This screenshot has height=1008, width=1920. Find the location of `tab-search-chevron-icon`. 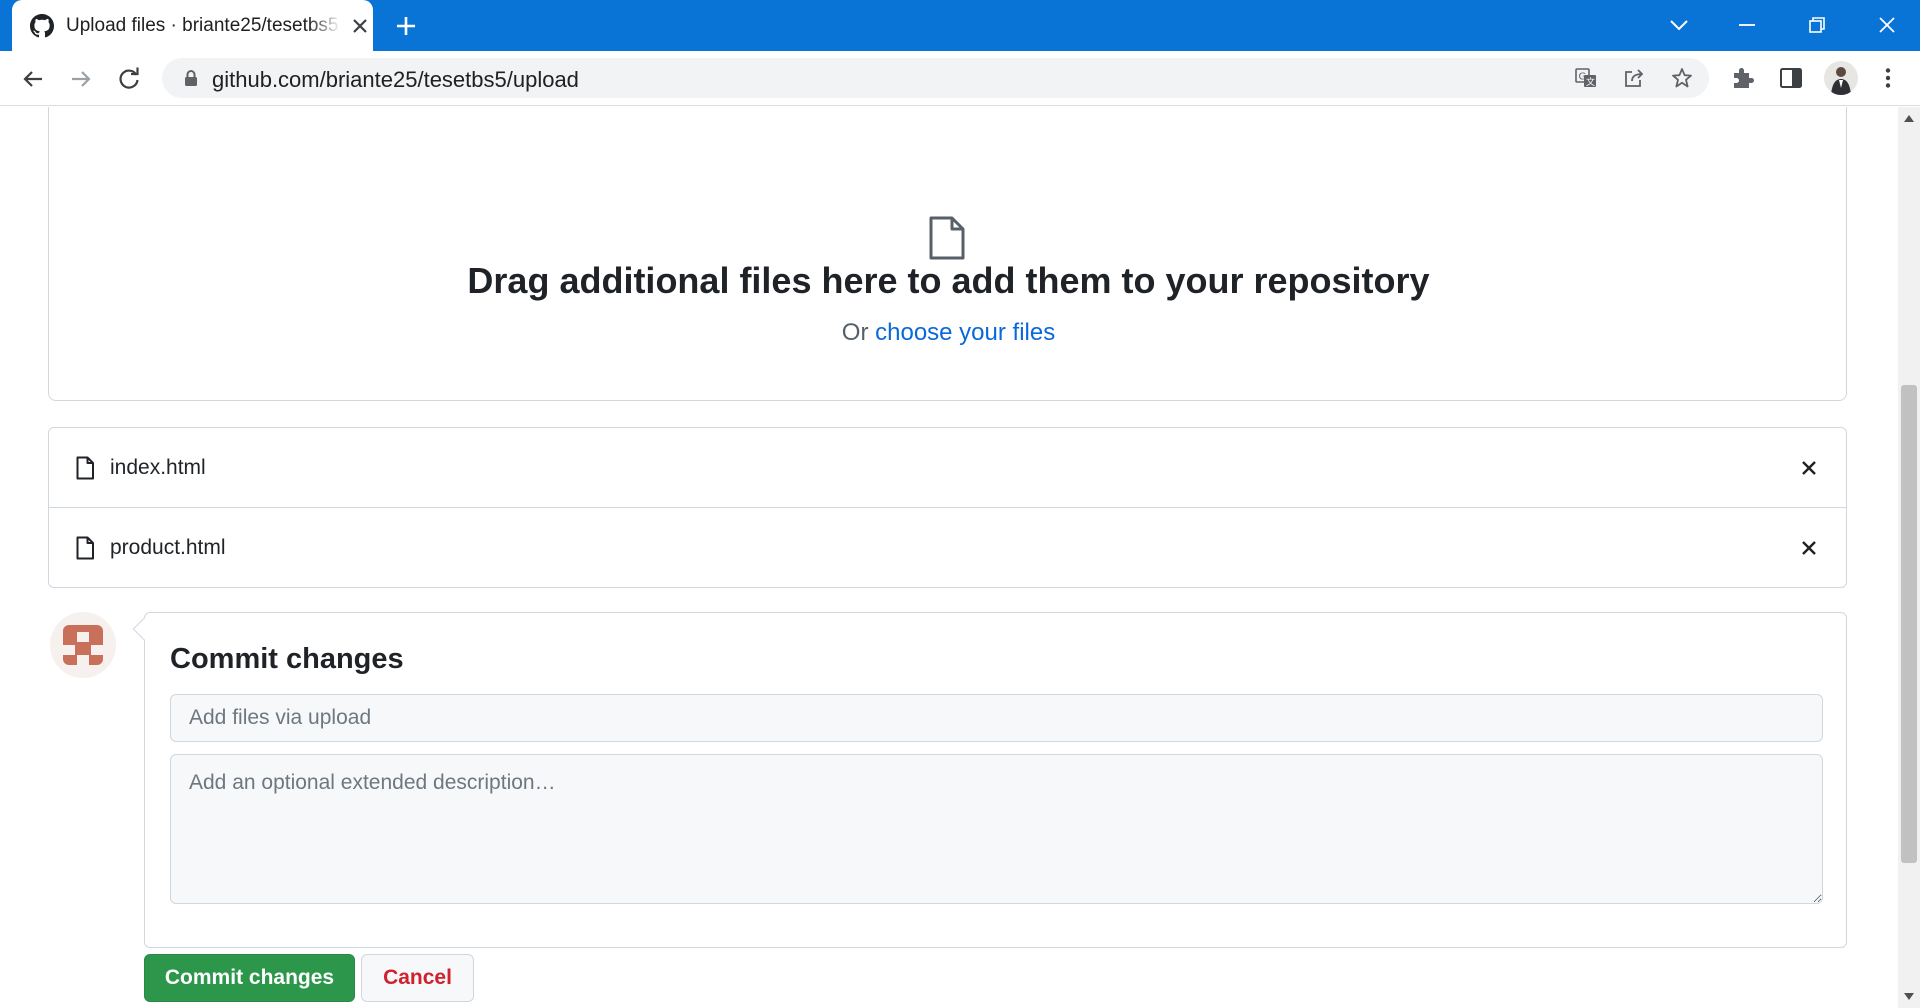

tab-search-chevron-icon is located at coordinates (1679, 25).